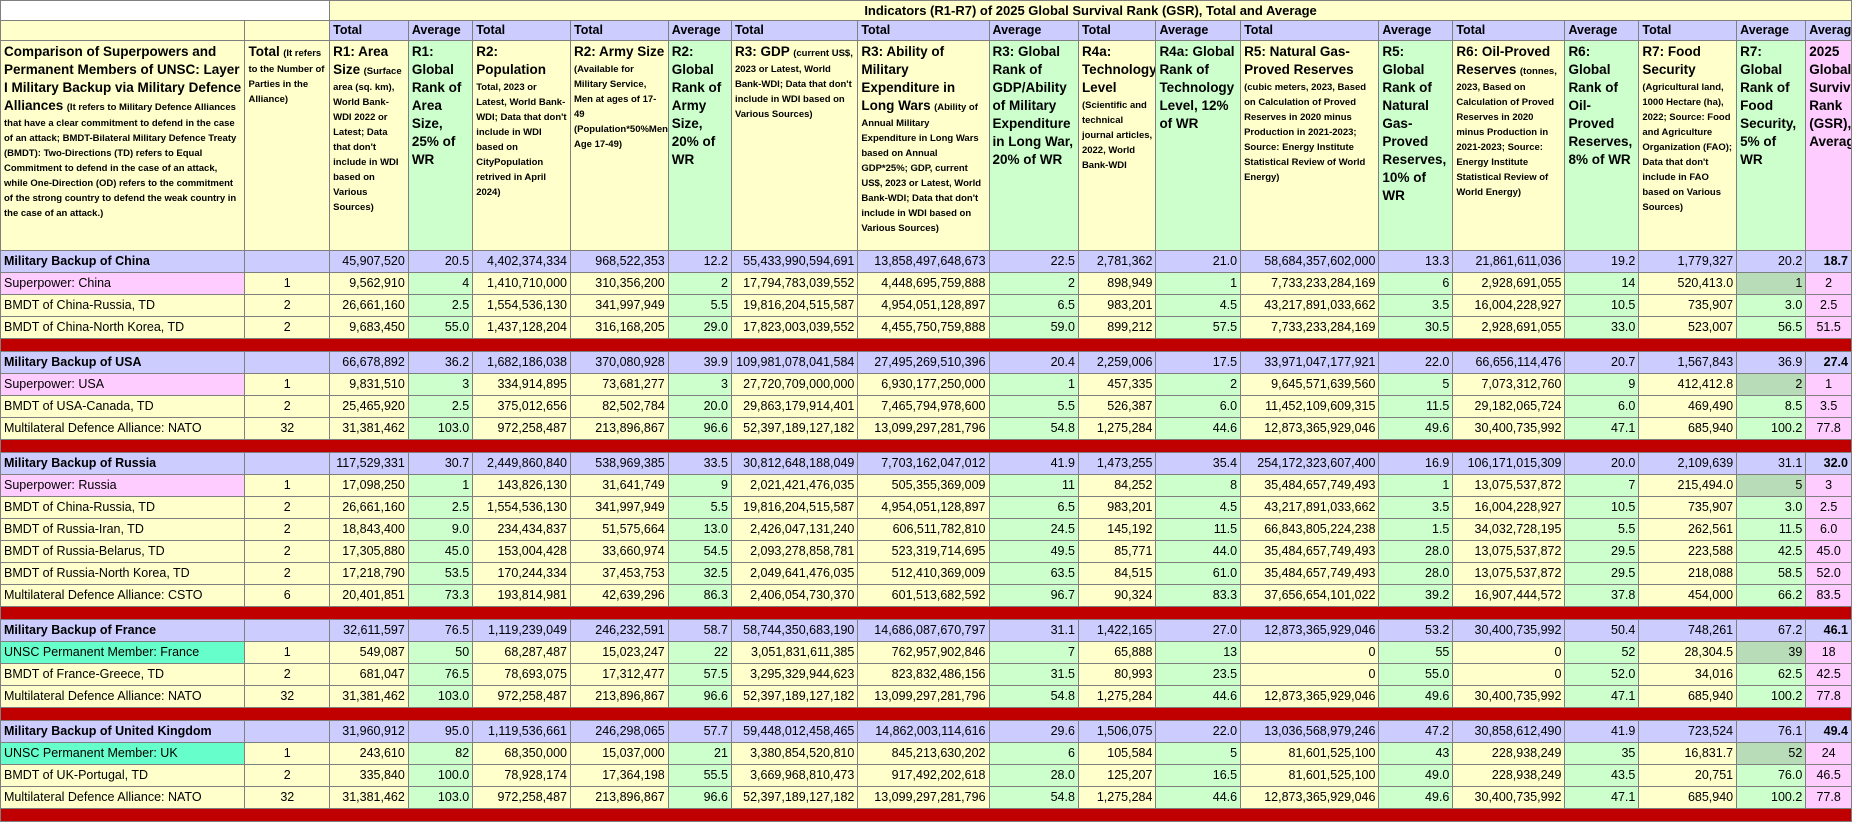 The image size is (1852, 822). What do you see at coordinates (619, 630) in the screenshot?
I see `data-cell: 246,232,591` at bounding box center [619, 630].